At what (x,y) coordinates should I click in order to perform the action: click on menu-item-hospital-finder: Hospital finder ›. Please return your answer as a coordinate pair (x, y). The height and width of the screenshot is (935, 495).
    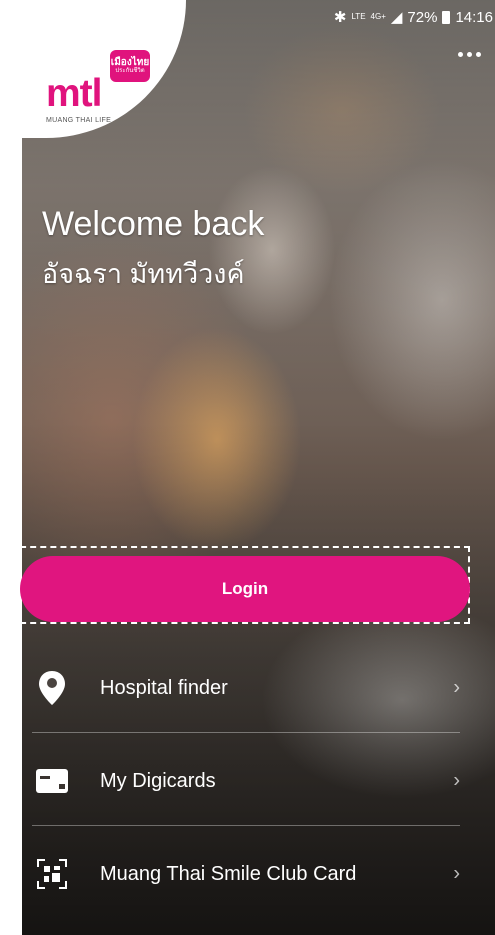
    Looking at the image, I should click on (246, 688).